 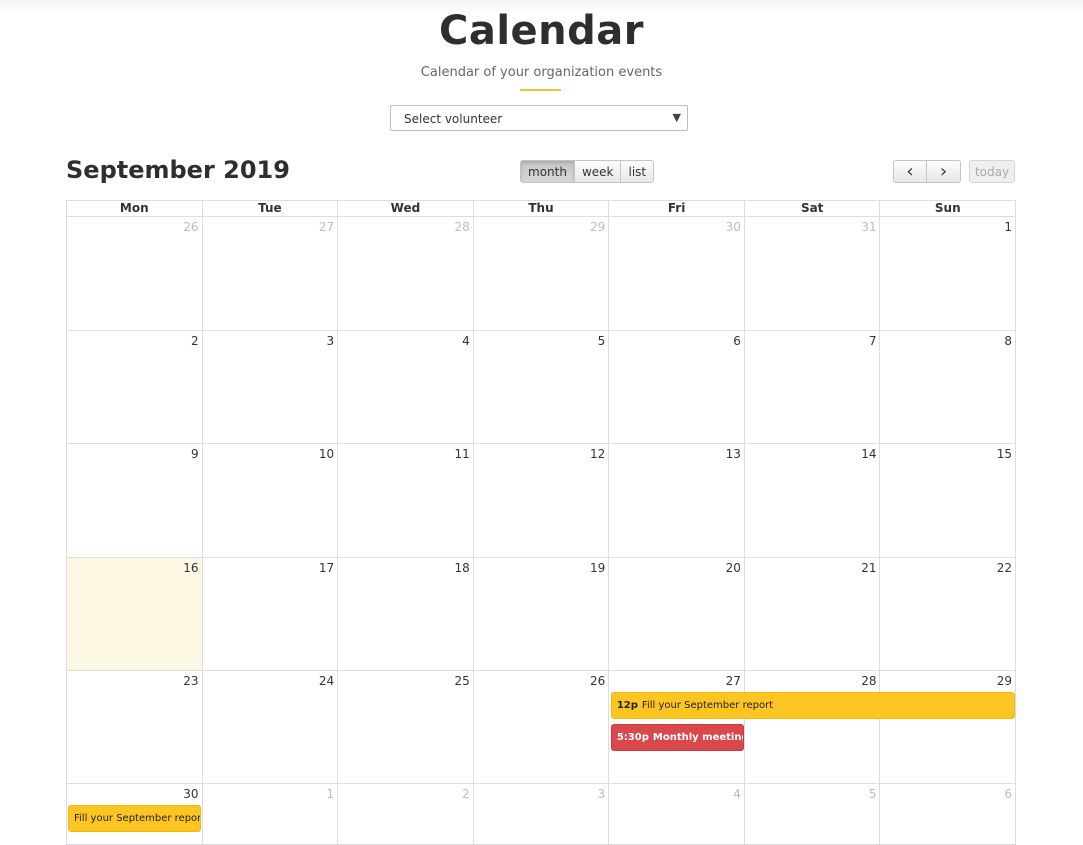 I want to click on calendar-event: 5:30pMonthly meeting - A, so click(x=677, y=737).